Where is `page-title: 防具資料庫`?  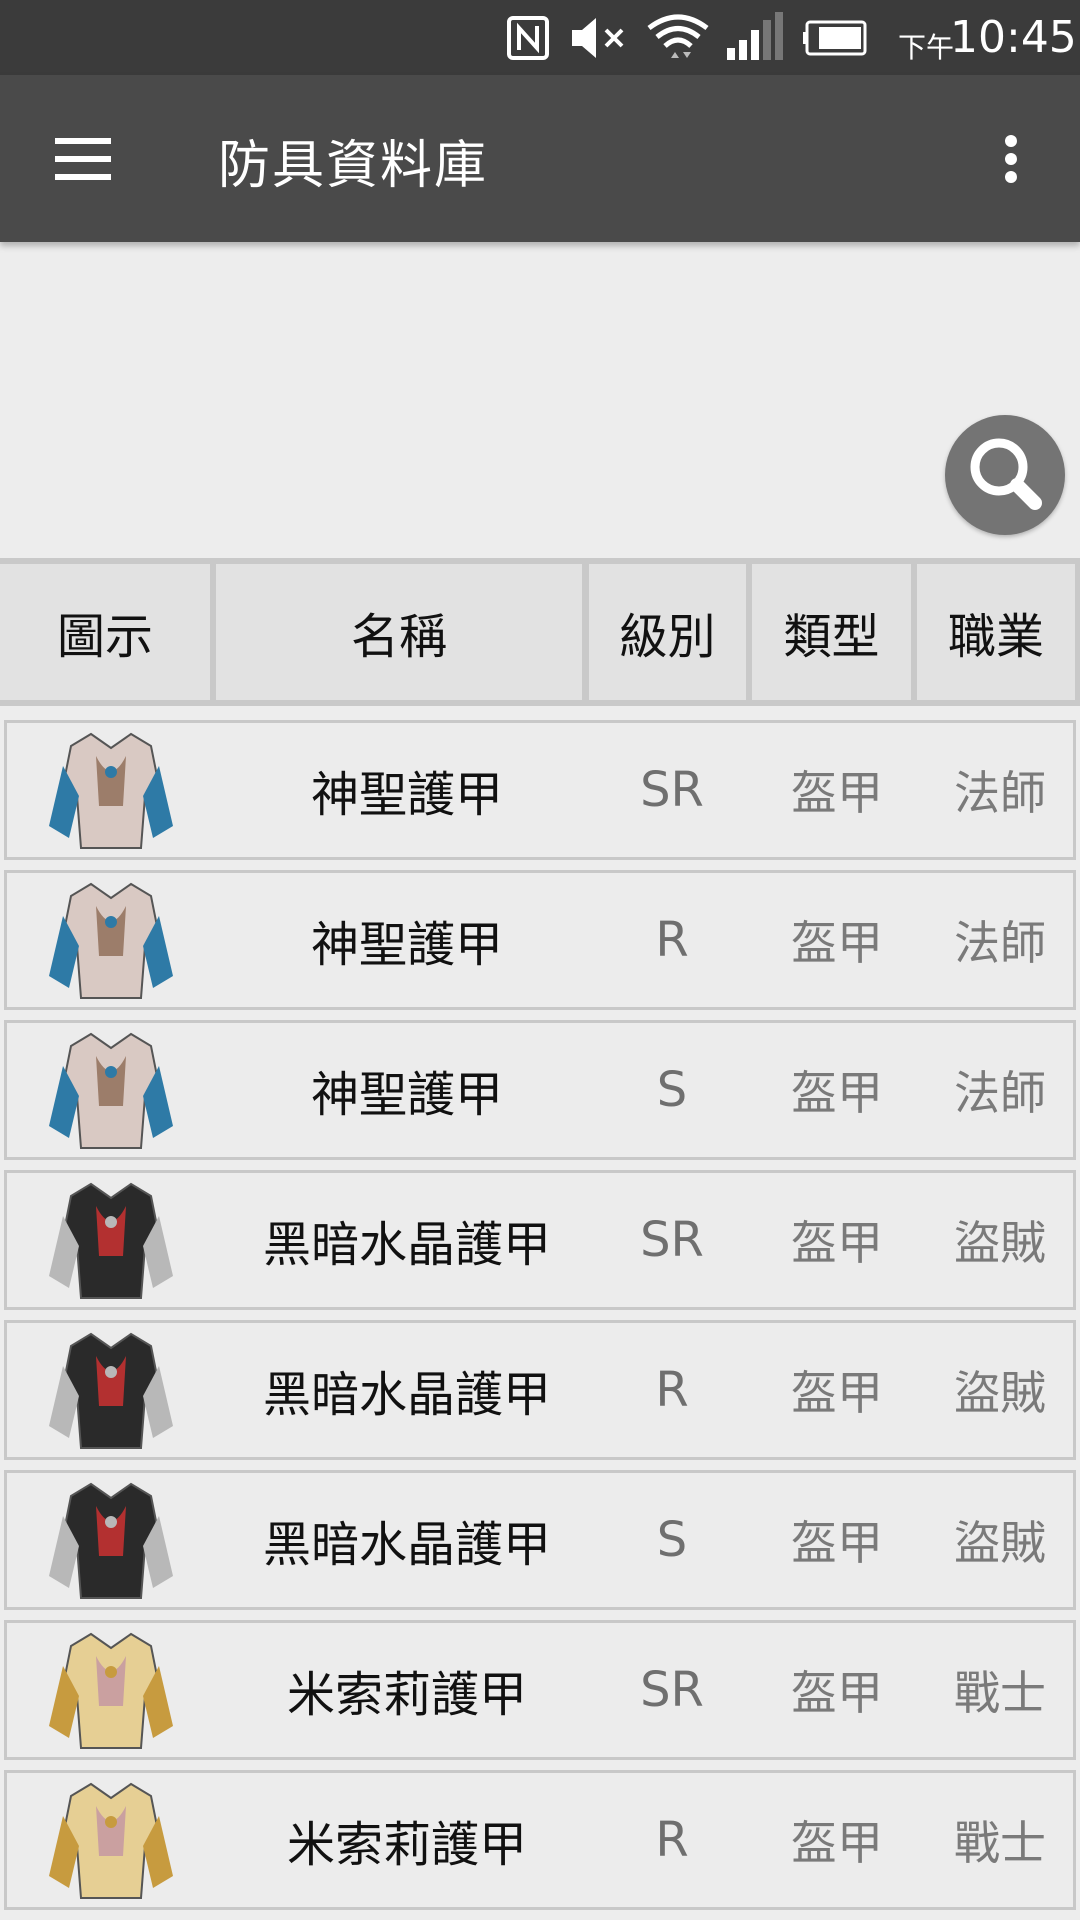 page-title: 防具資料庫 is located at coordinates (353, 166).